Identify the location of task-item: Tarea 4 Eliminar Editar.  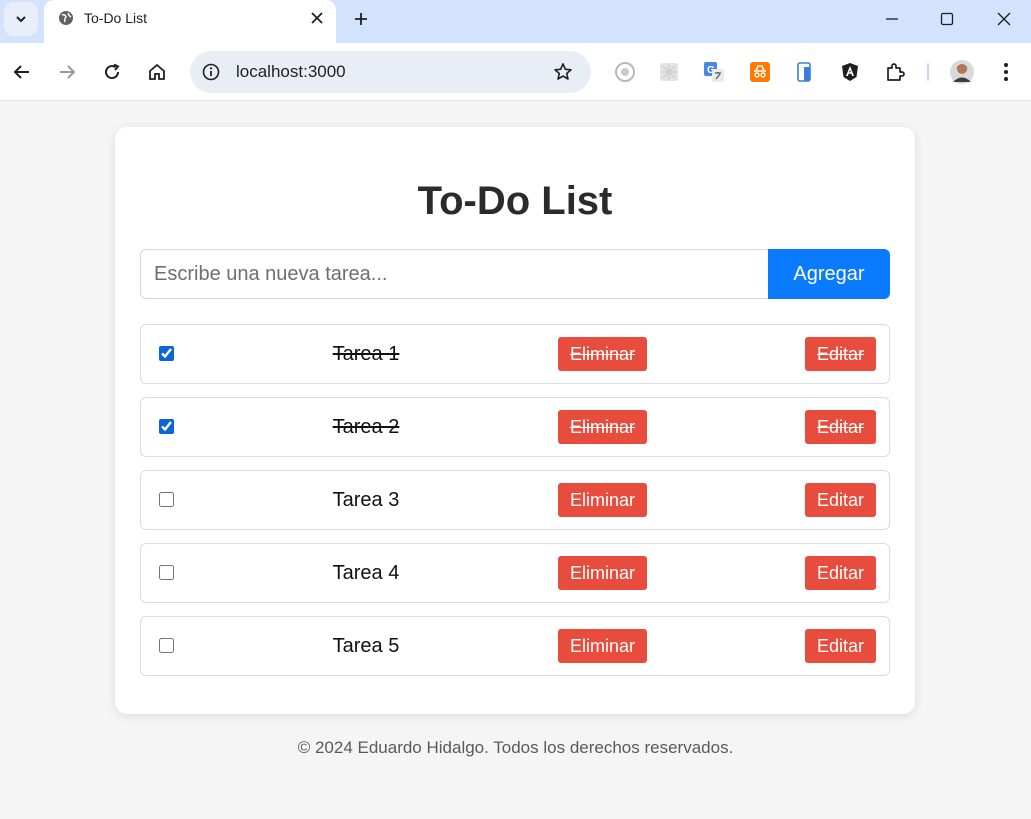
(515, 573).